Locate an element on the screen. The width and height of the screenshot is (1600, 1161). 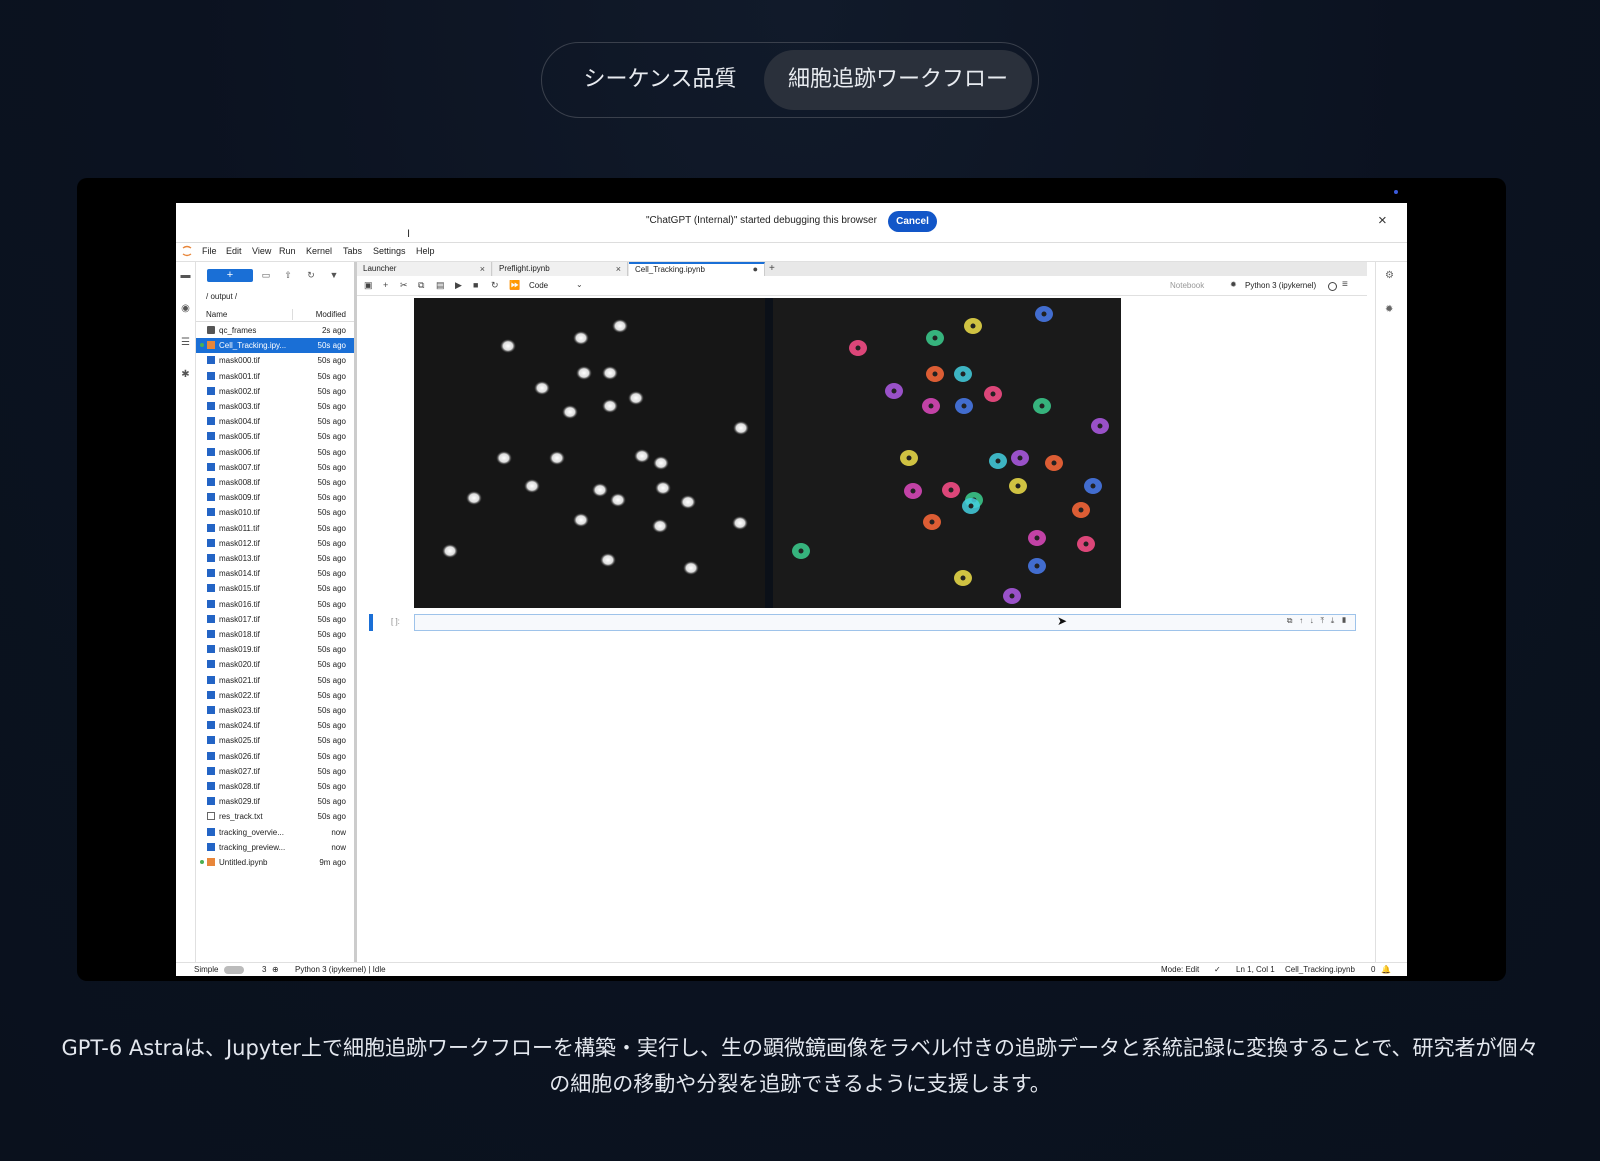
segment-sequence-quality: シーケンス品質 is located at coordinates (660, 80).